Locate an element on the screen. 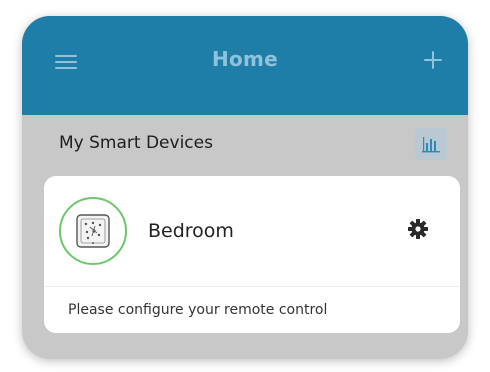 The width and height of the screenshot is (490, 372). card-divider is located at coordinates (252, 286).